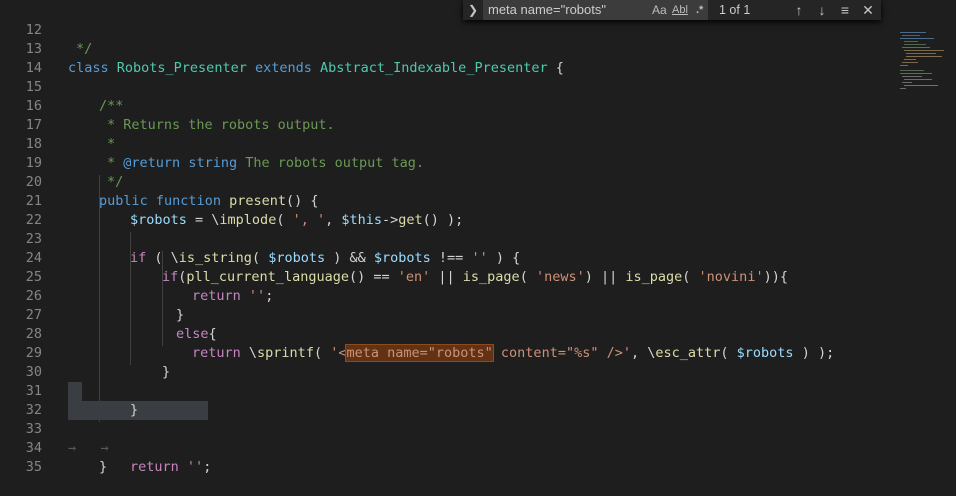 Image resolution: width=956 pixels, height=496 pixels. I want to click on function-name: sprintf, so click(285, 353).